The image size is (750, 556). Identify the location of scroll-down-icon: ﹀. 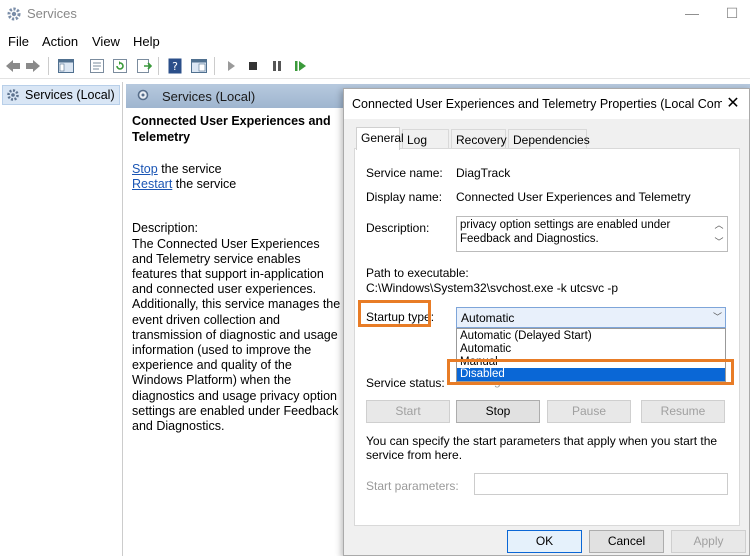
(719, 242).